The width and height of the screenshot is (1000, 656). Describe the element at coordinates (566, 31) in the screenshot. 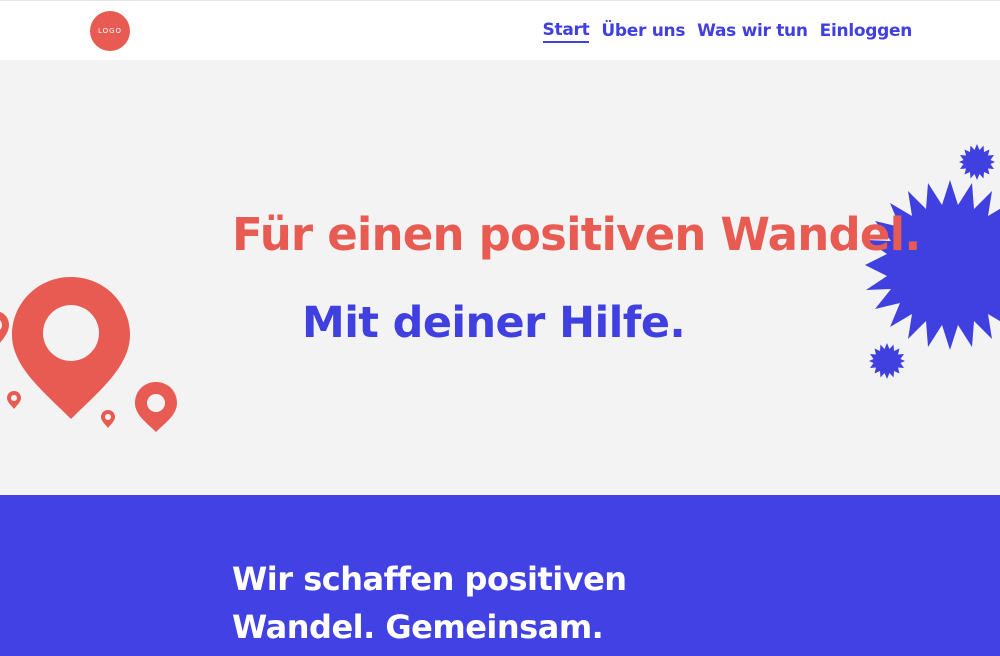

I see `nav-link-start: Start` at that location.